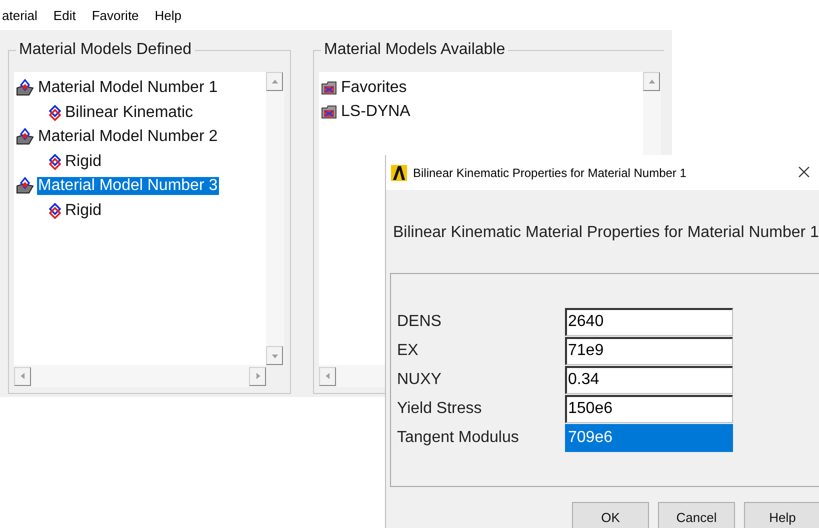 This screenshot has height=528, width=819. I want to click on menu-item: Favorite, so click(115, 15).